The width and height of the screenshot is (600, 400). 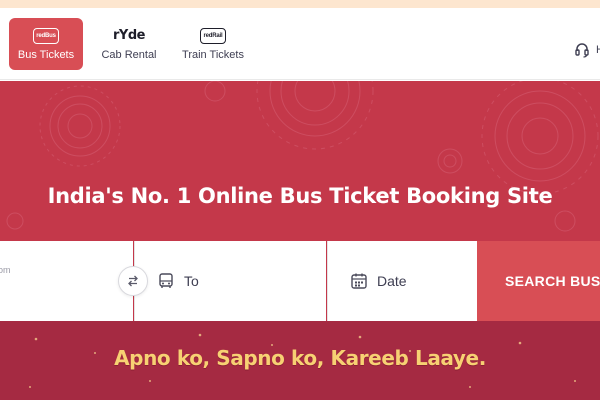 I want to click on nav-item-label: Bus Tickets, so click(x=46, y=54).